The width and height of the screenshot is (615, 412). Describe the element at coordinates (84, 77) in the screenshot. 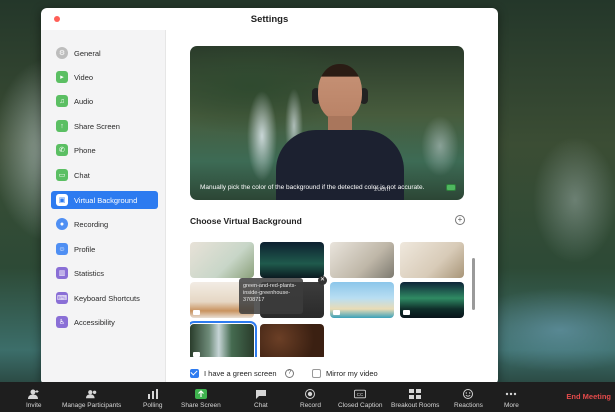

I see `sidebar-item-label: Video` at that location.